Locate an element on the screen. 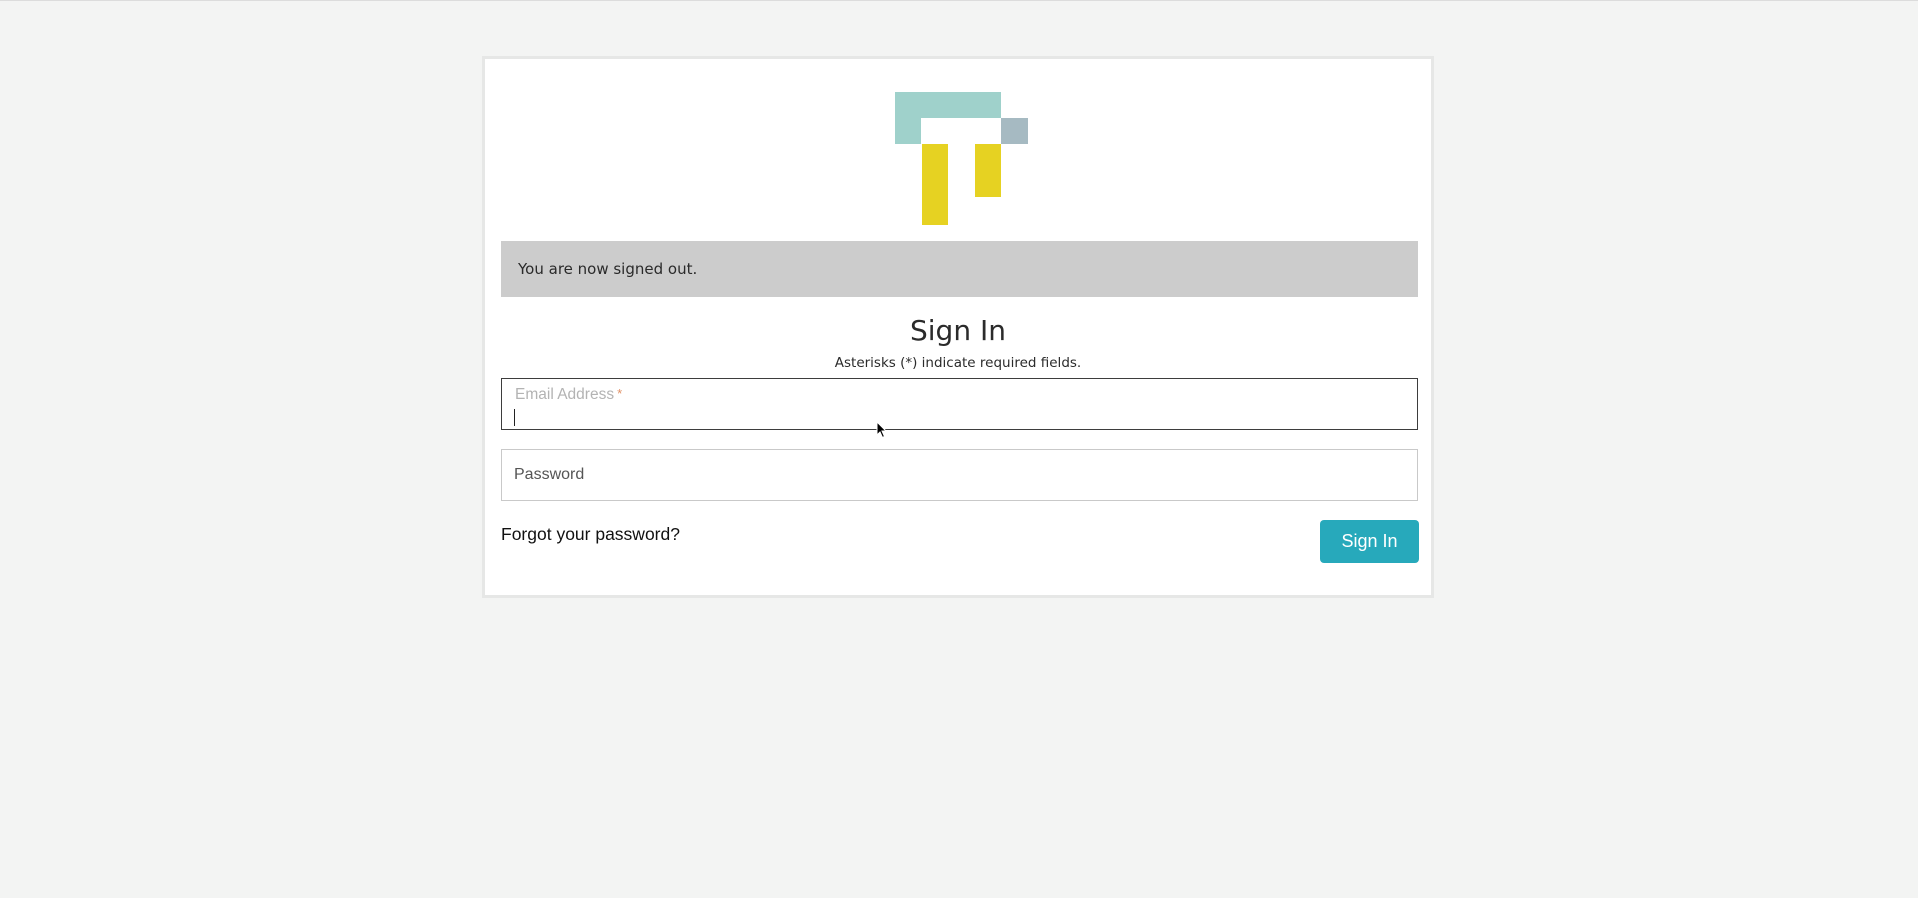  signed-out-notice: You are now signed out. is located at coordinates (959, 269).